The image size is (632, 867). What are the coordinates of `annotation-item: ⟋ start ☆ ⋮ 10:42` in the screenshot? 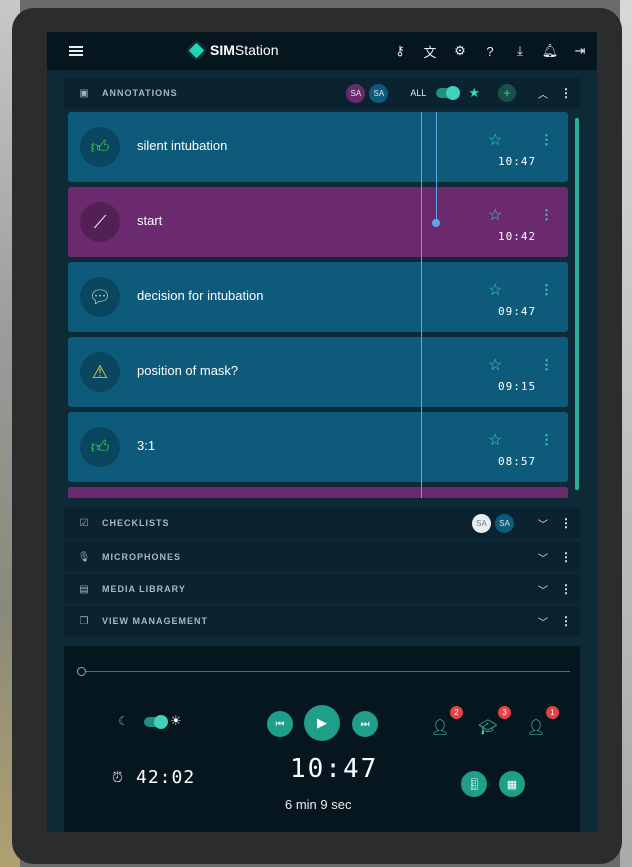 It's located at (318, 222).